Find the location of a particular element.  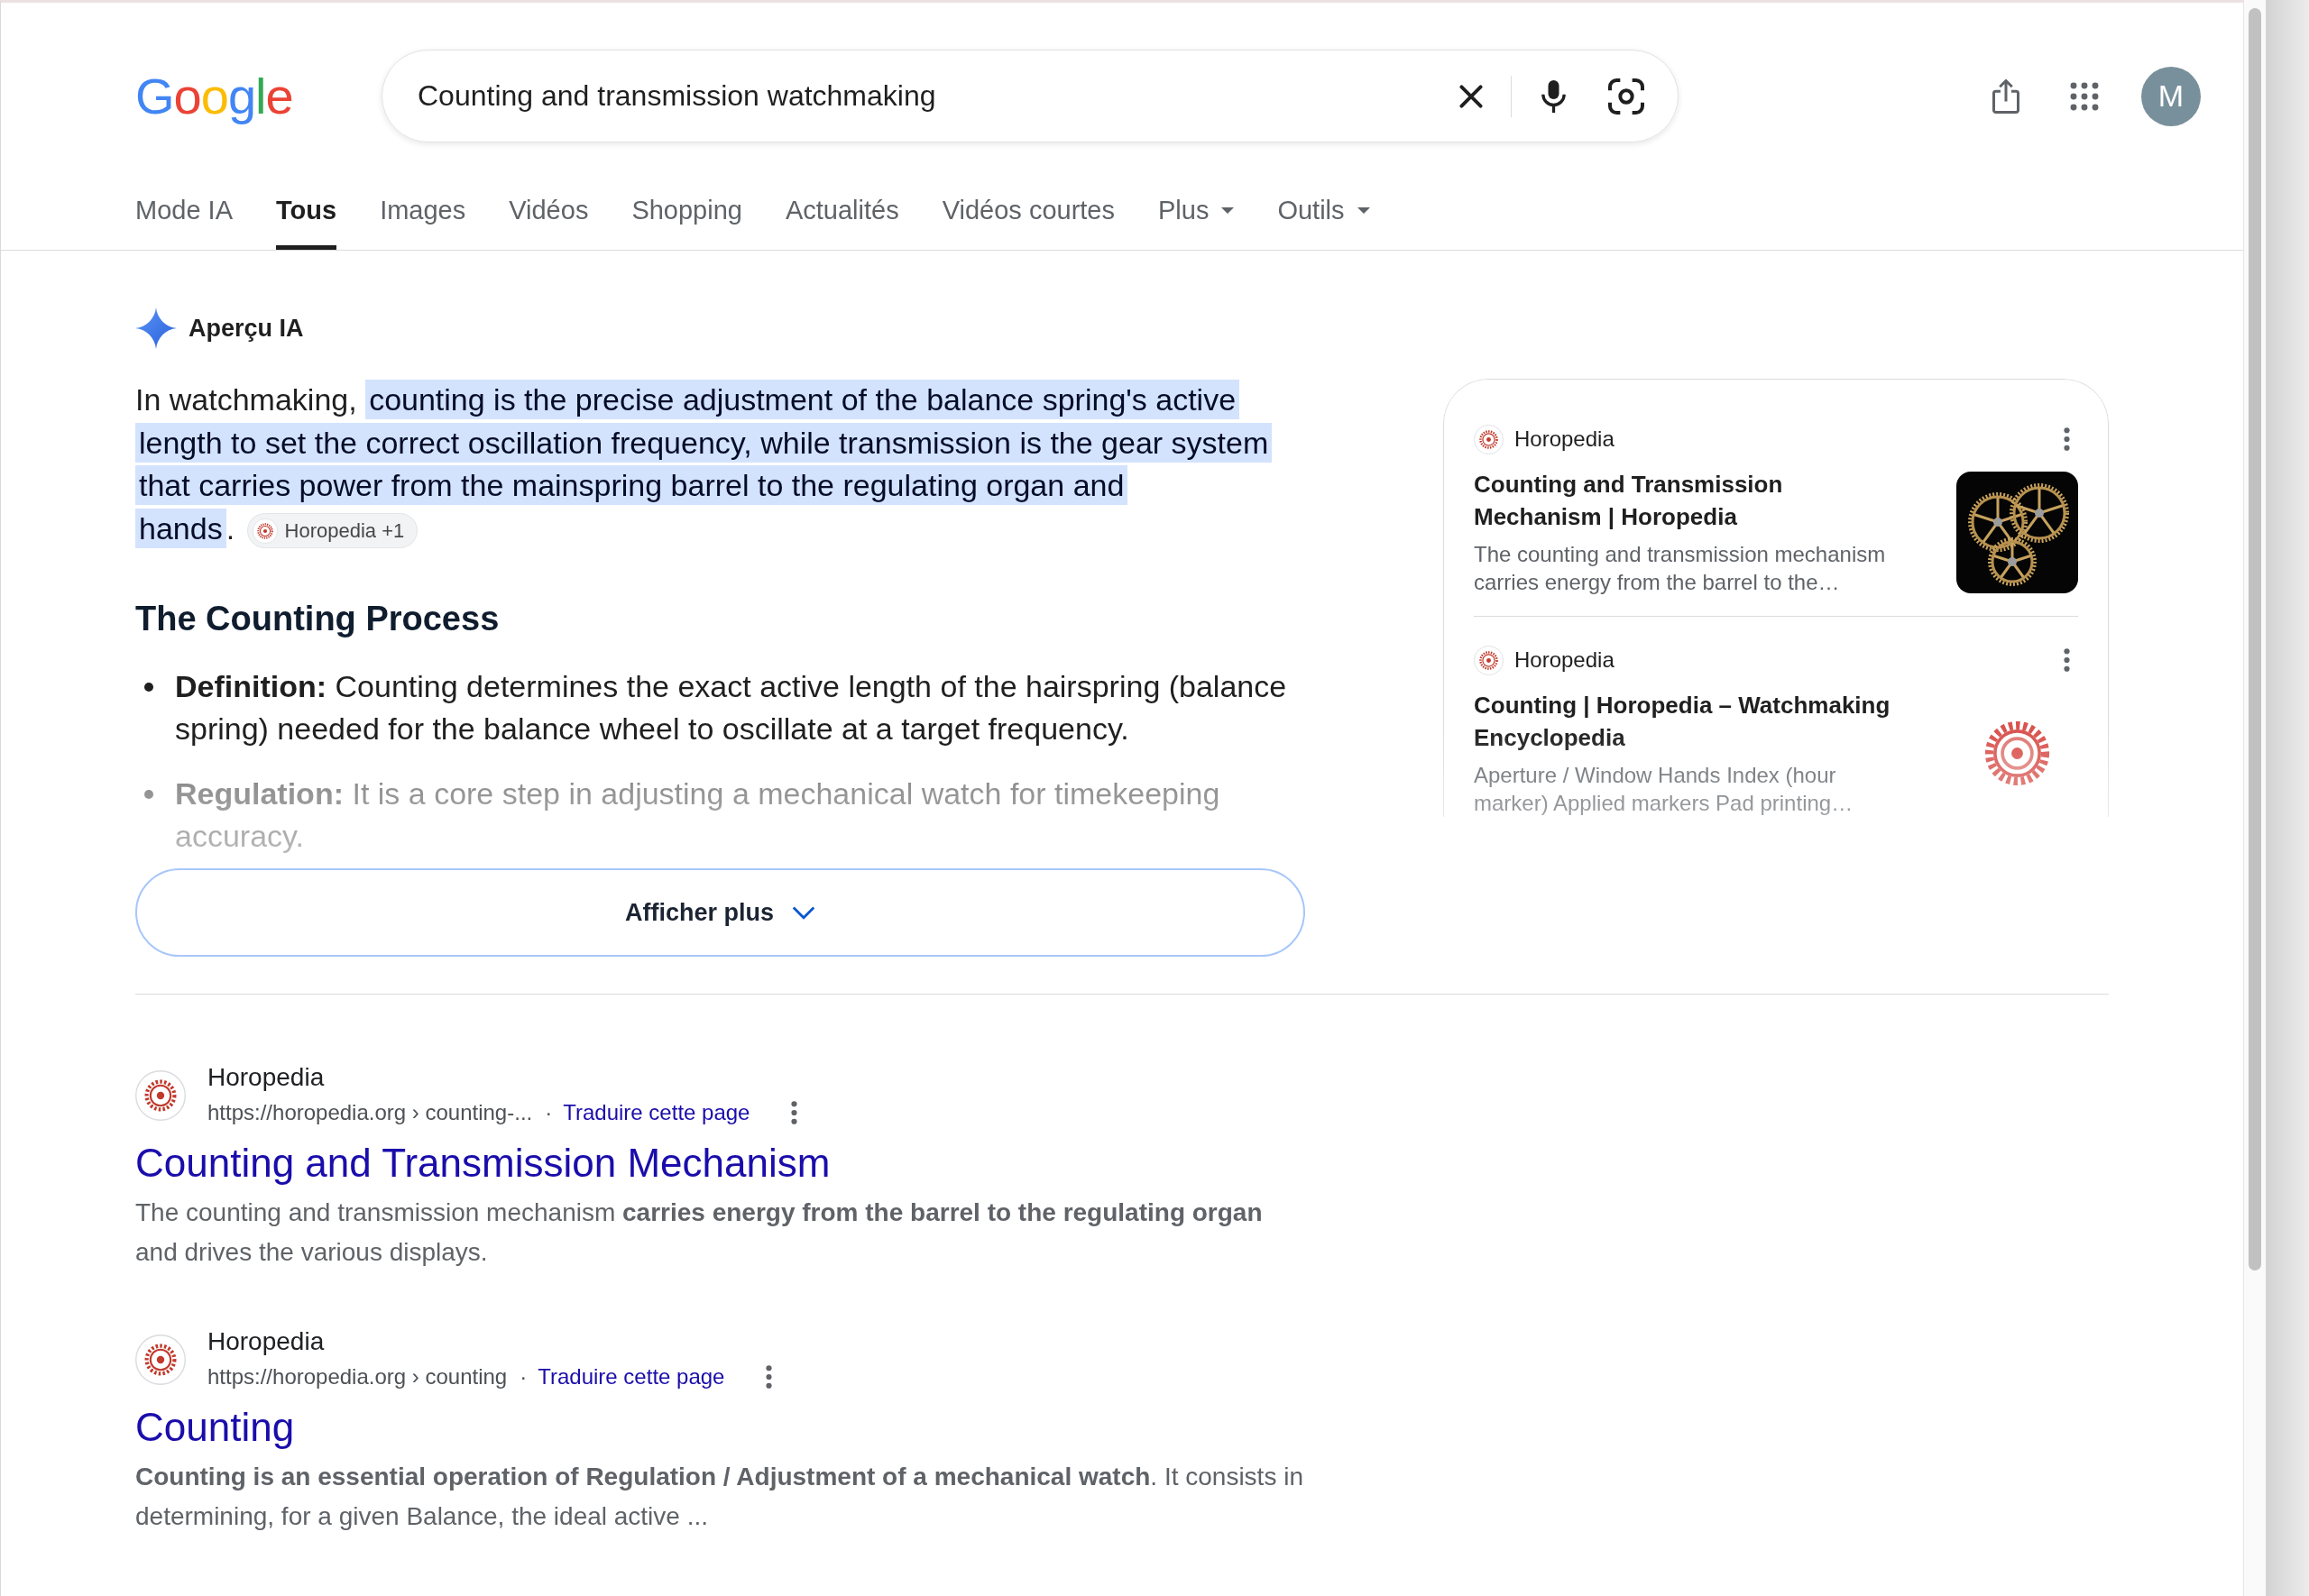

bullet-text: Regulation: It is a core step in adjusting a mechanical watch for timekeeping accuracy. is located at coordinates (698, 815).